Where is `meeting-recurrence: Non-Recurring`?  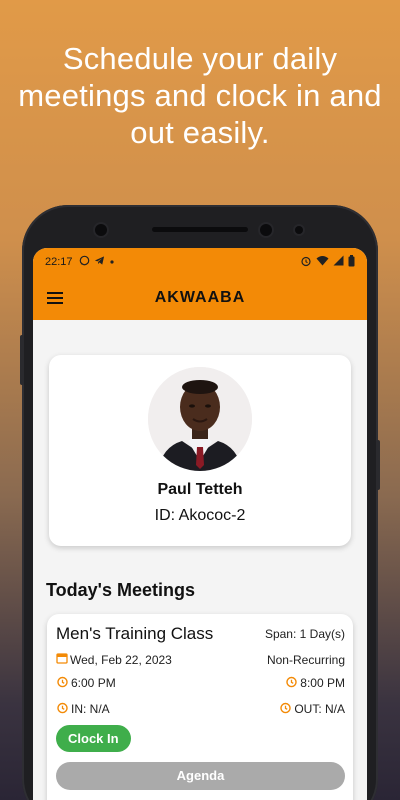
meeting-recurrence: Non-Recurring is located at coordinates (305, 659).